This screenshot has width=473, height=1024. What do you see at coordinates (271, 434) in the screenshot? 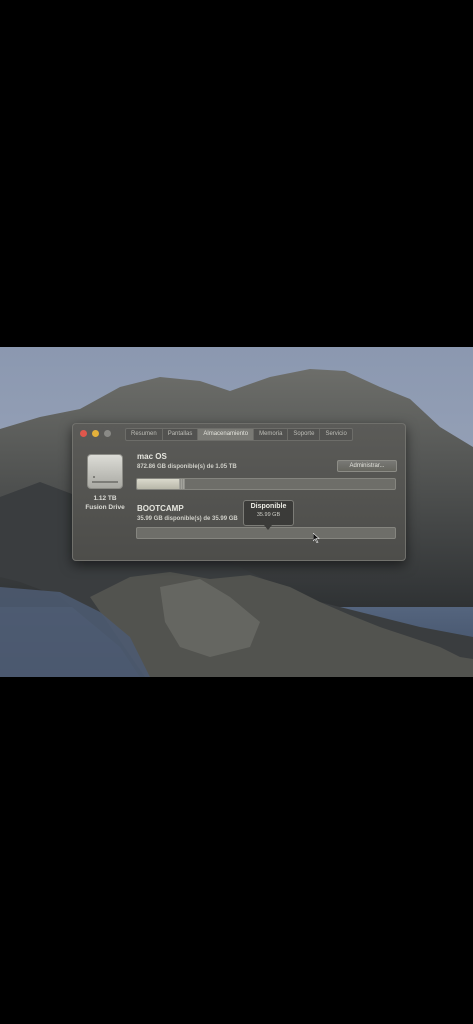
I see `tab-memoria: Memoria` at bounding box center [271, 434].